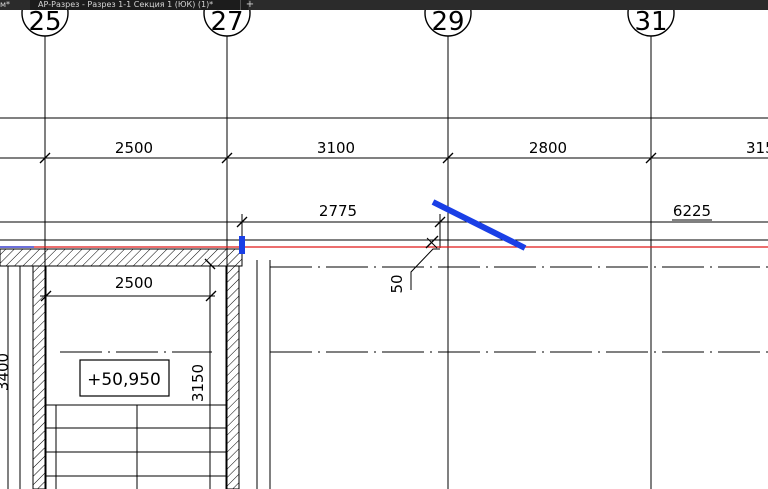  What do you see at coordinates (44, 23) in the screenshot?
I see `grid-label-25: 25` at bounding box center [44, 23].